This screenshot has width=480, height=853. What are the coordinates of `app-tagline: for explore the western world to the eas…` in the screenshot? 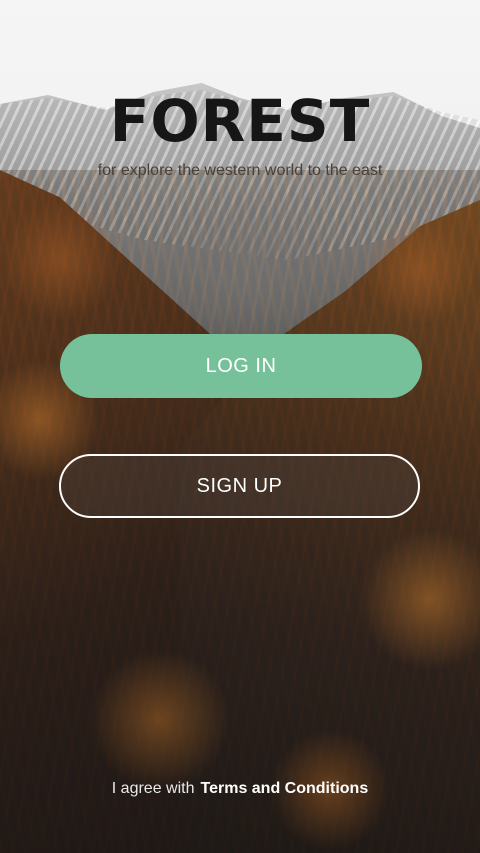 It's located at (240, 170).